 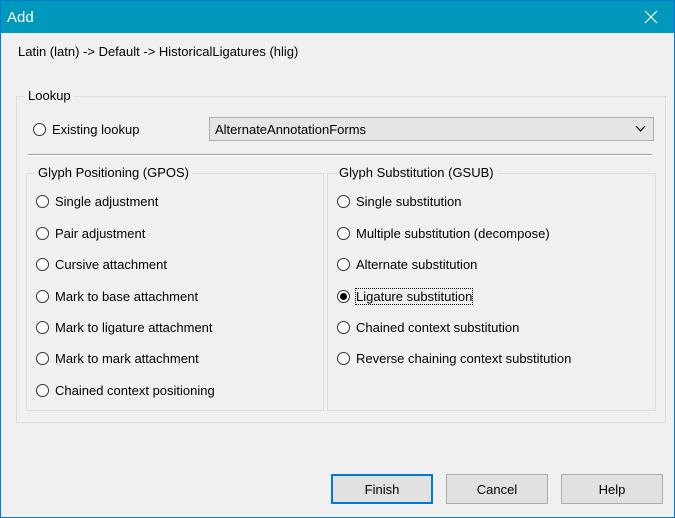 I want to click on gpos-mark-to-base-radio: Mark to base attachment, so click(x=117, y=296).